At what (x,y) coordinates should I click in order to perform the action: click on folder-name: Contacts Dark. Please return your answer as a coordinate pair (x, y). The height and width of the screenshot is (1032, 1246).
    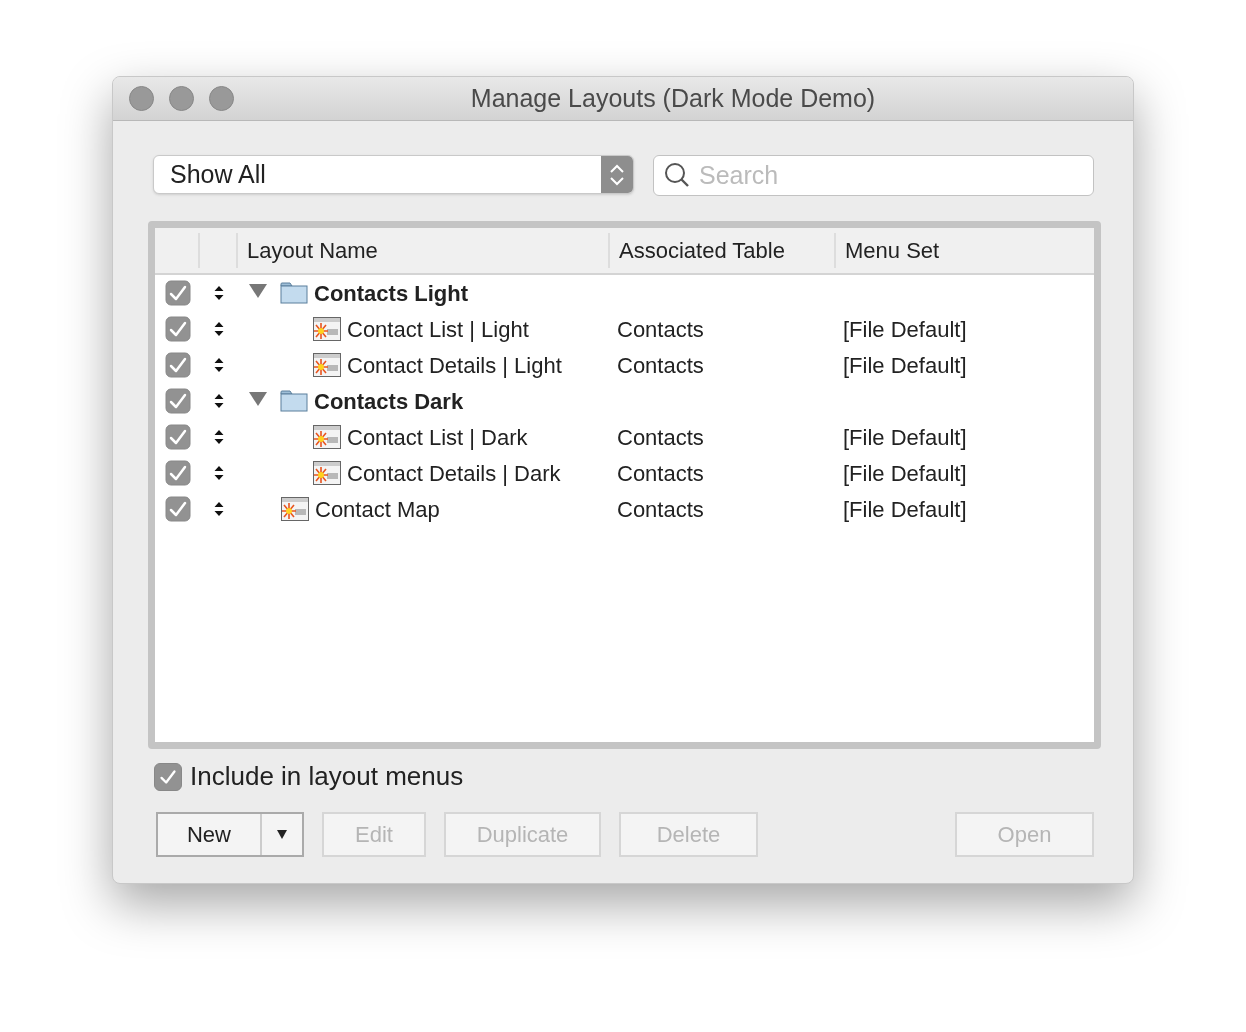
    Looking at the image, I should click on (389, 401).